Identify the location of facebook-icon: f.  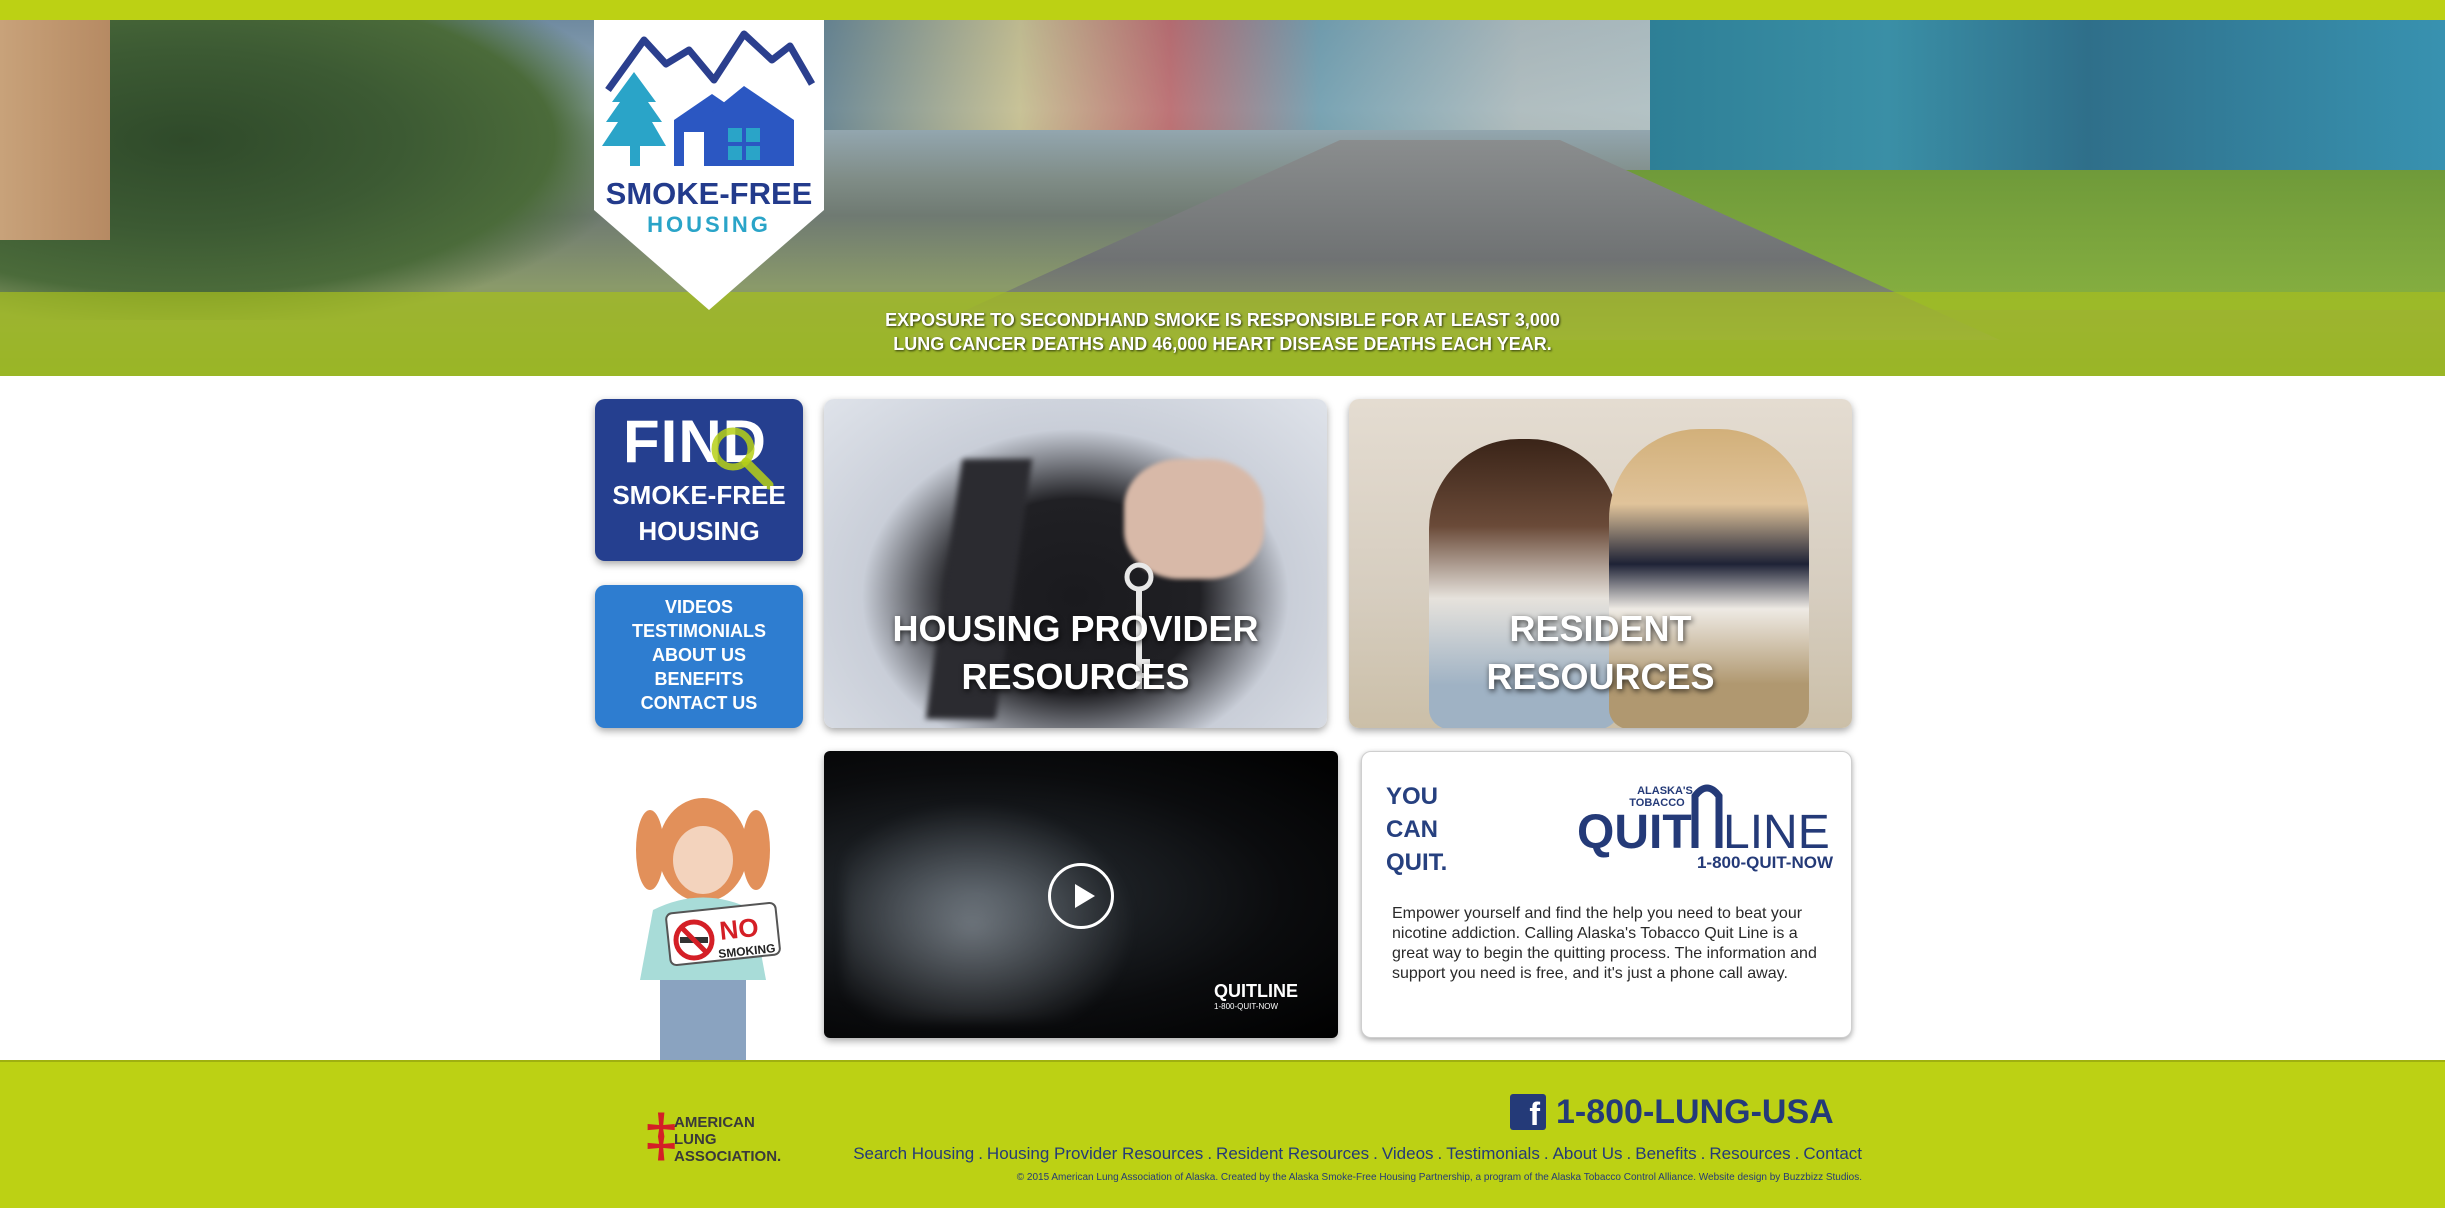
(1528, 1112).